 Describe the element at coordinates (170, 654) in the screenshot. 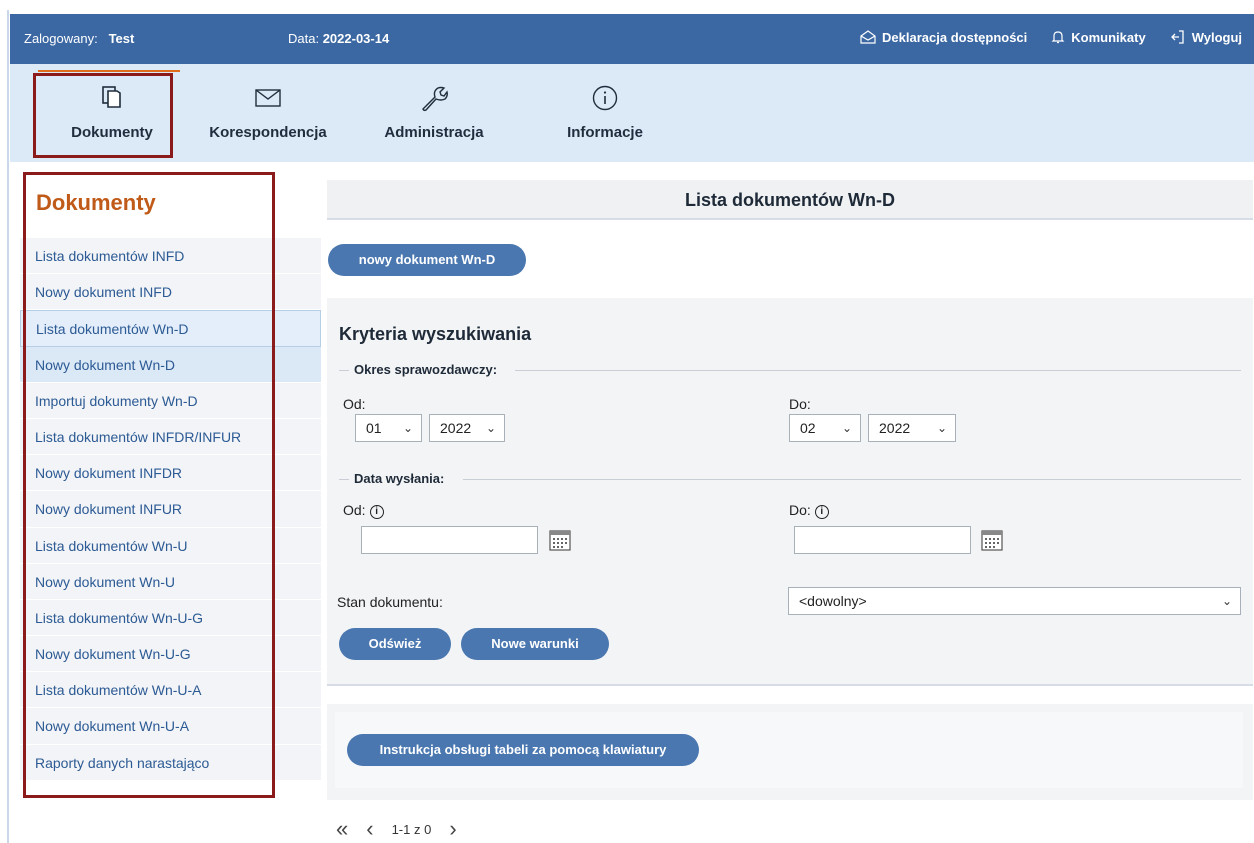

I see `sidebar-item-nowy-wn-u-g: Nowy dokument Wn-U-G` at that location.